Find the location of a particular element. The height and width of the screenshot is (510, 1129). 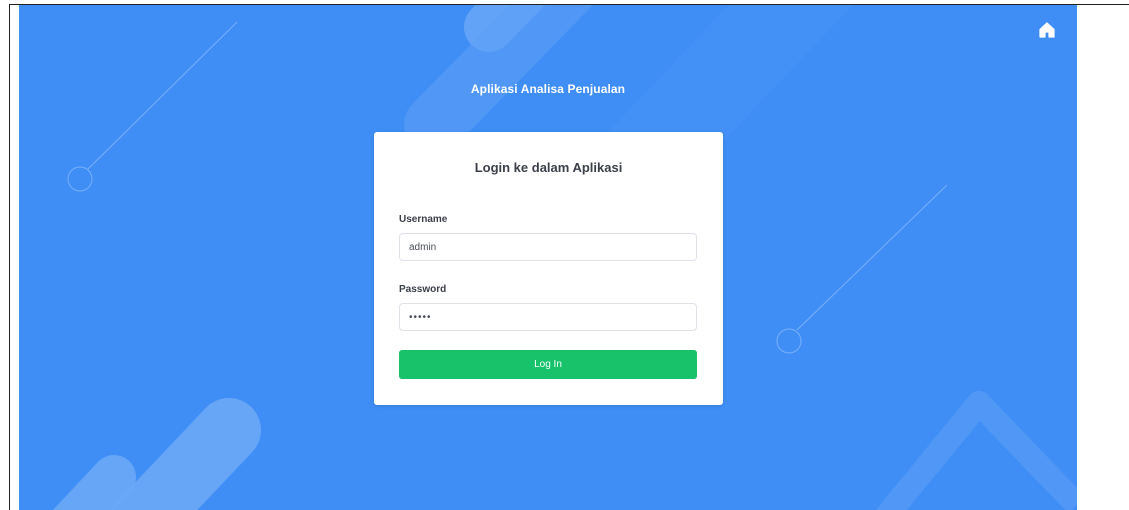

password-label: Password is located at coordinates (423, 289).